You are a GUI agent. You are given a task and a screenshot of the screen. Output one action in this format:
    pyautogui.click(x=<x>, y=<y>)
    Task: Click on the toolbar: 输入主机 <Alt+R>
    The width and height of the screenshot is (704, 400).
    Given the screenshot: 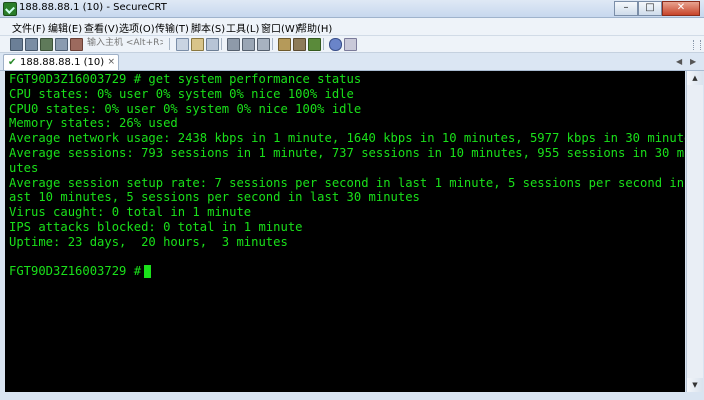 What is the action you would take?
    pyautogui.click(x=352, y=44)
    